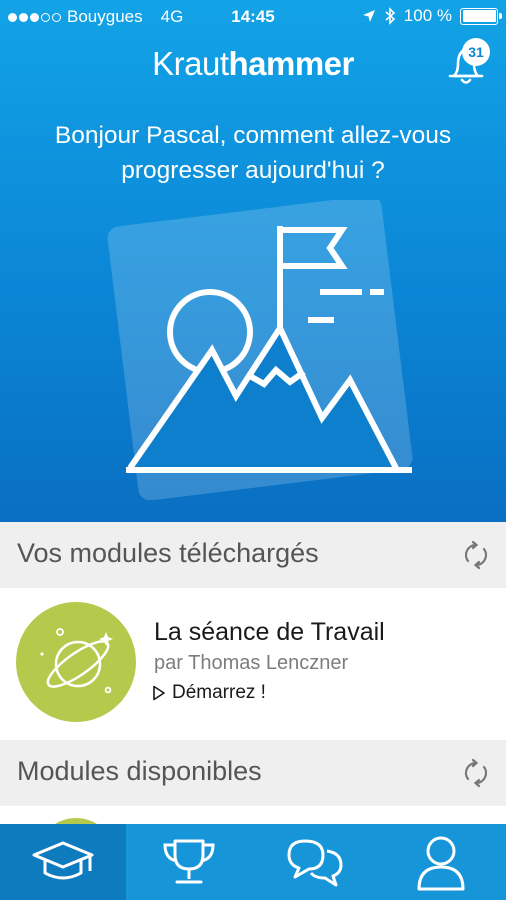  I want to click on chat-bubbles-icon, so click(315, 863).